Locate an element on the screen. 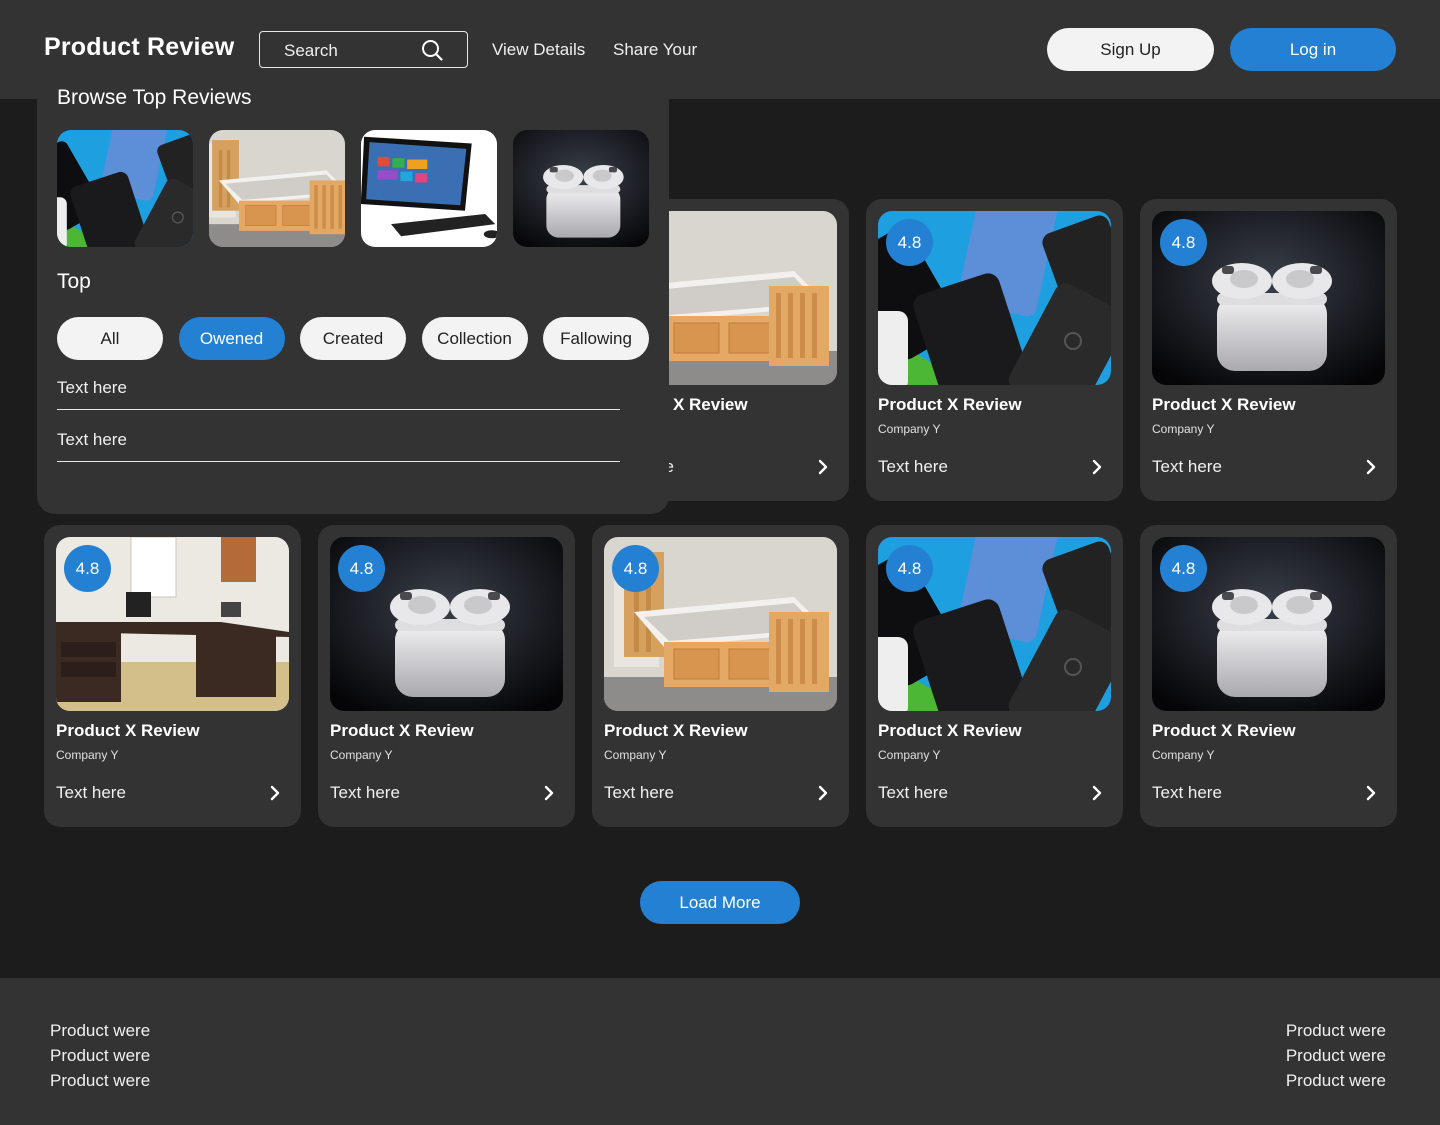  footer-right-links: Product were Product were Product were is located at coordinates (1336, 1055).